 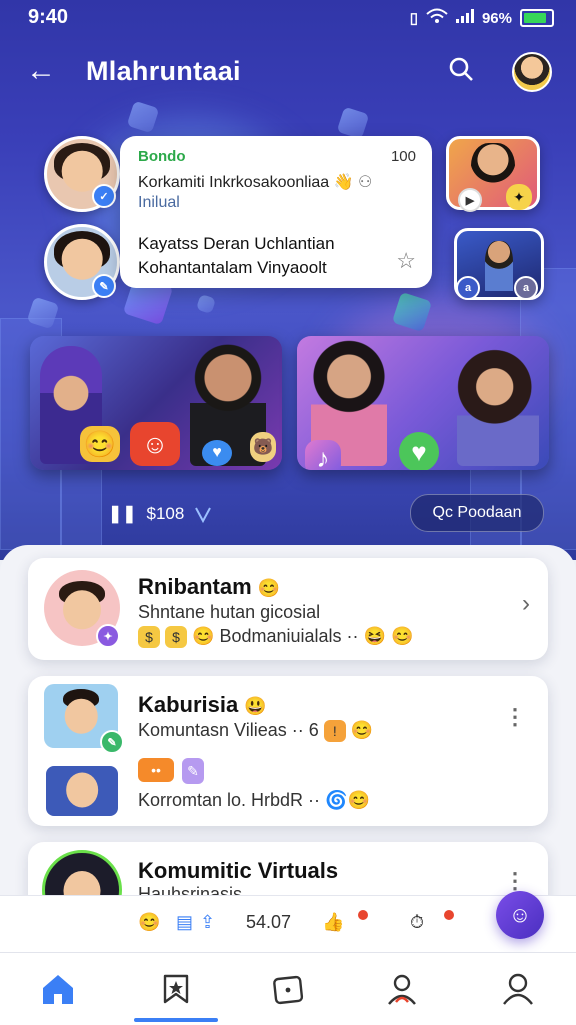 I want to click on action-strip: 😊 ▤ ⇪ 54.07 👍 ⏱, so click(x=288, y=923).